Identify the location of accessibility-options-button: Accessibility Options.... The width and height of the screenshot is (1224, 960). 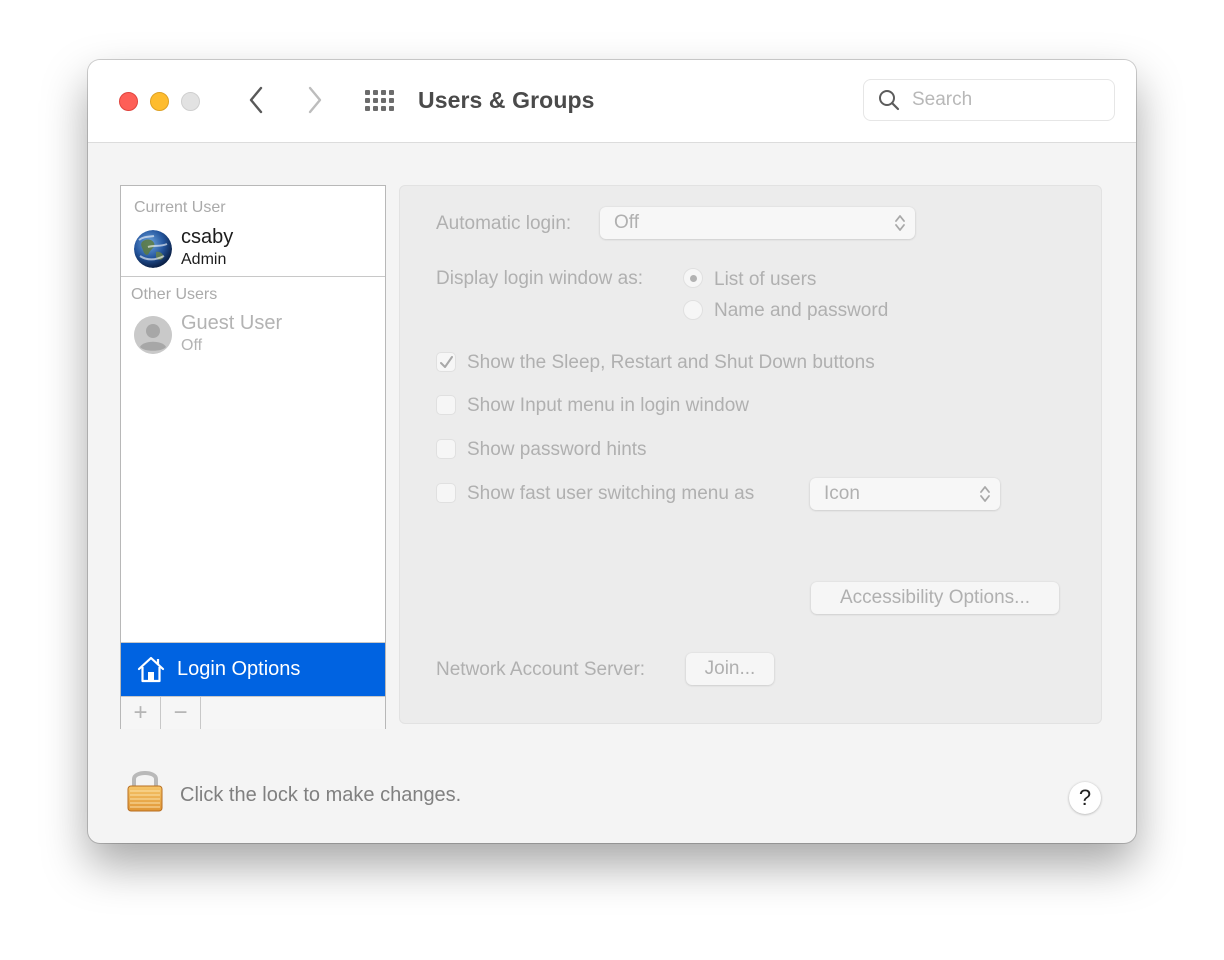
(935, 598).